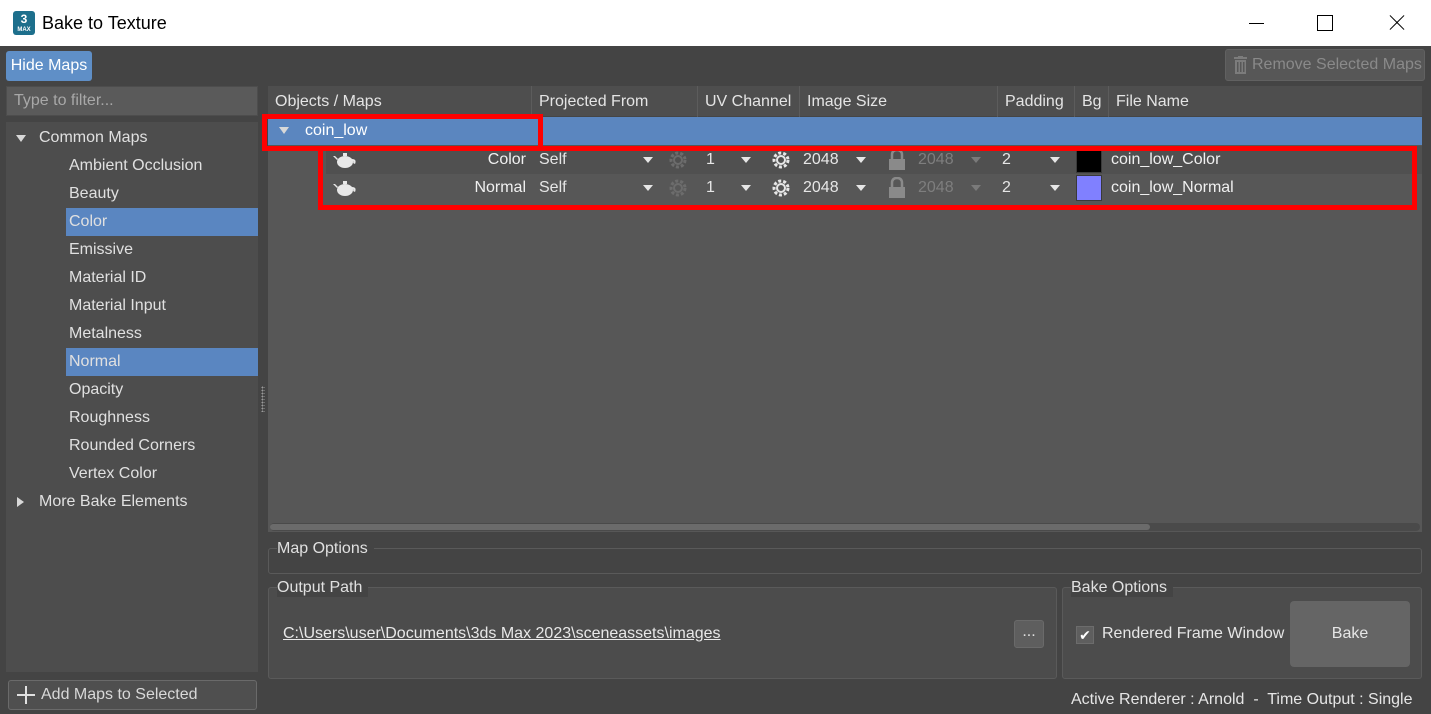  What do you see at coordinates (323, 588) in the screenshot?
I see `output-path-title: Output Path` at bounding box center [323, 588].